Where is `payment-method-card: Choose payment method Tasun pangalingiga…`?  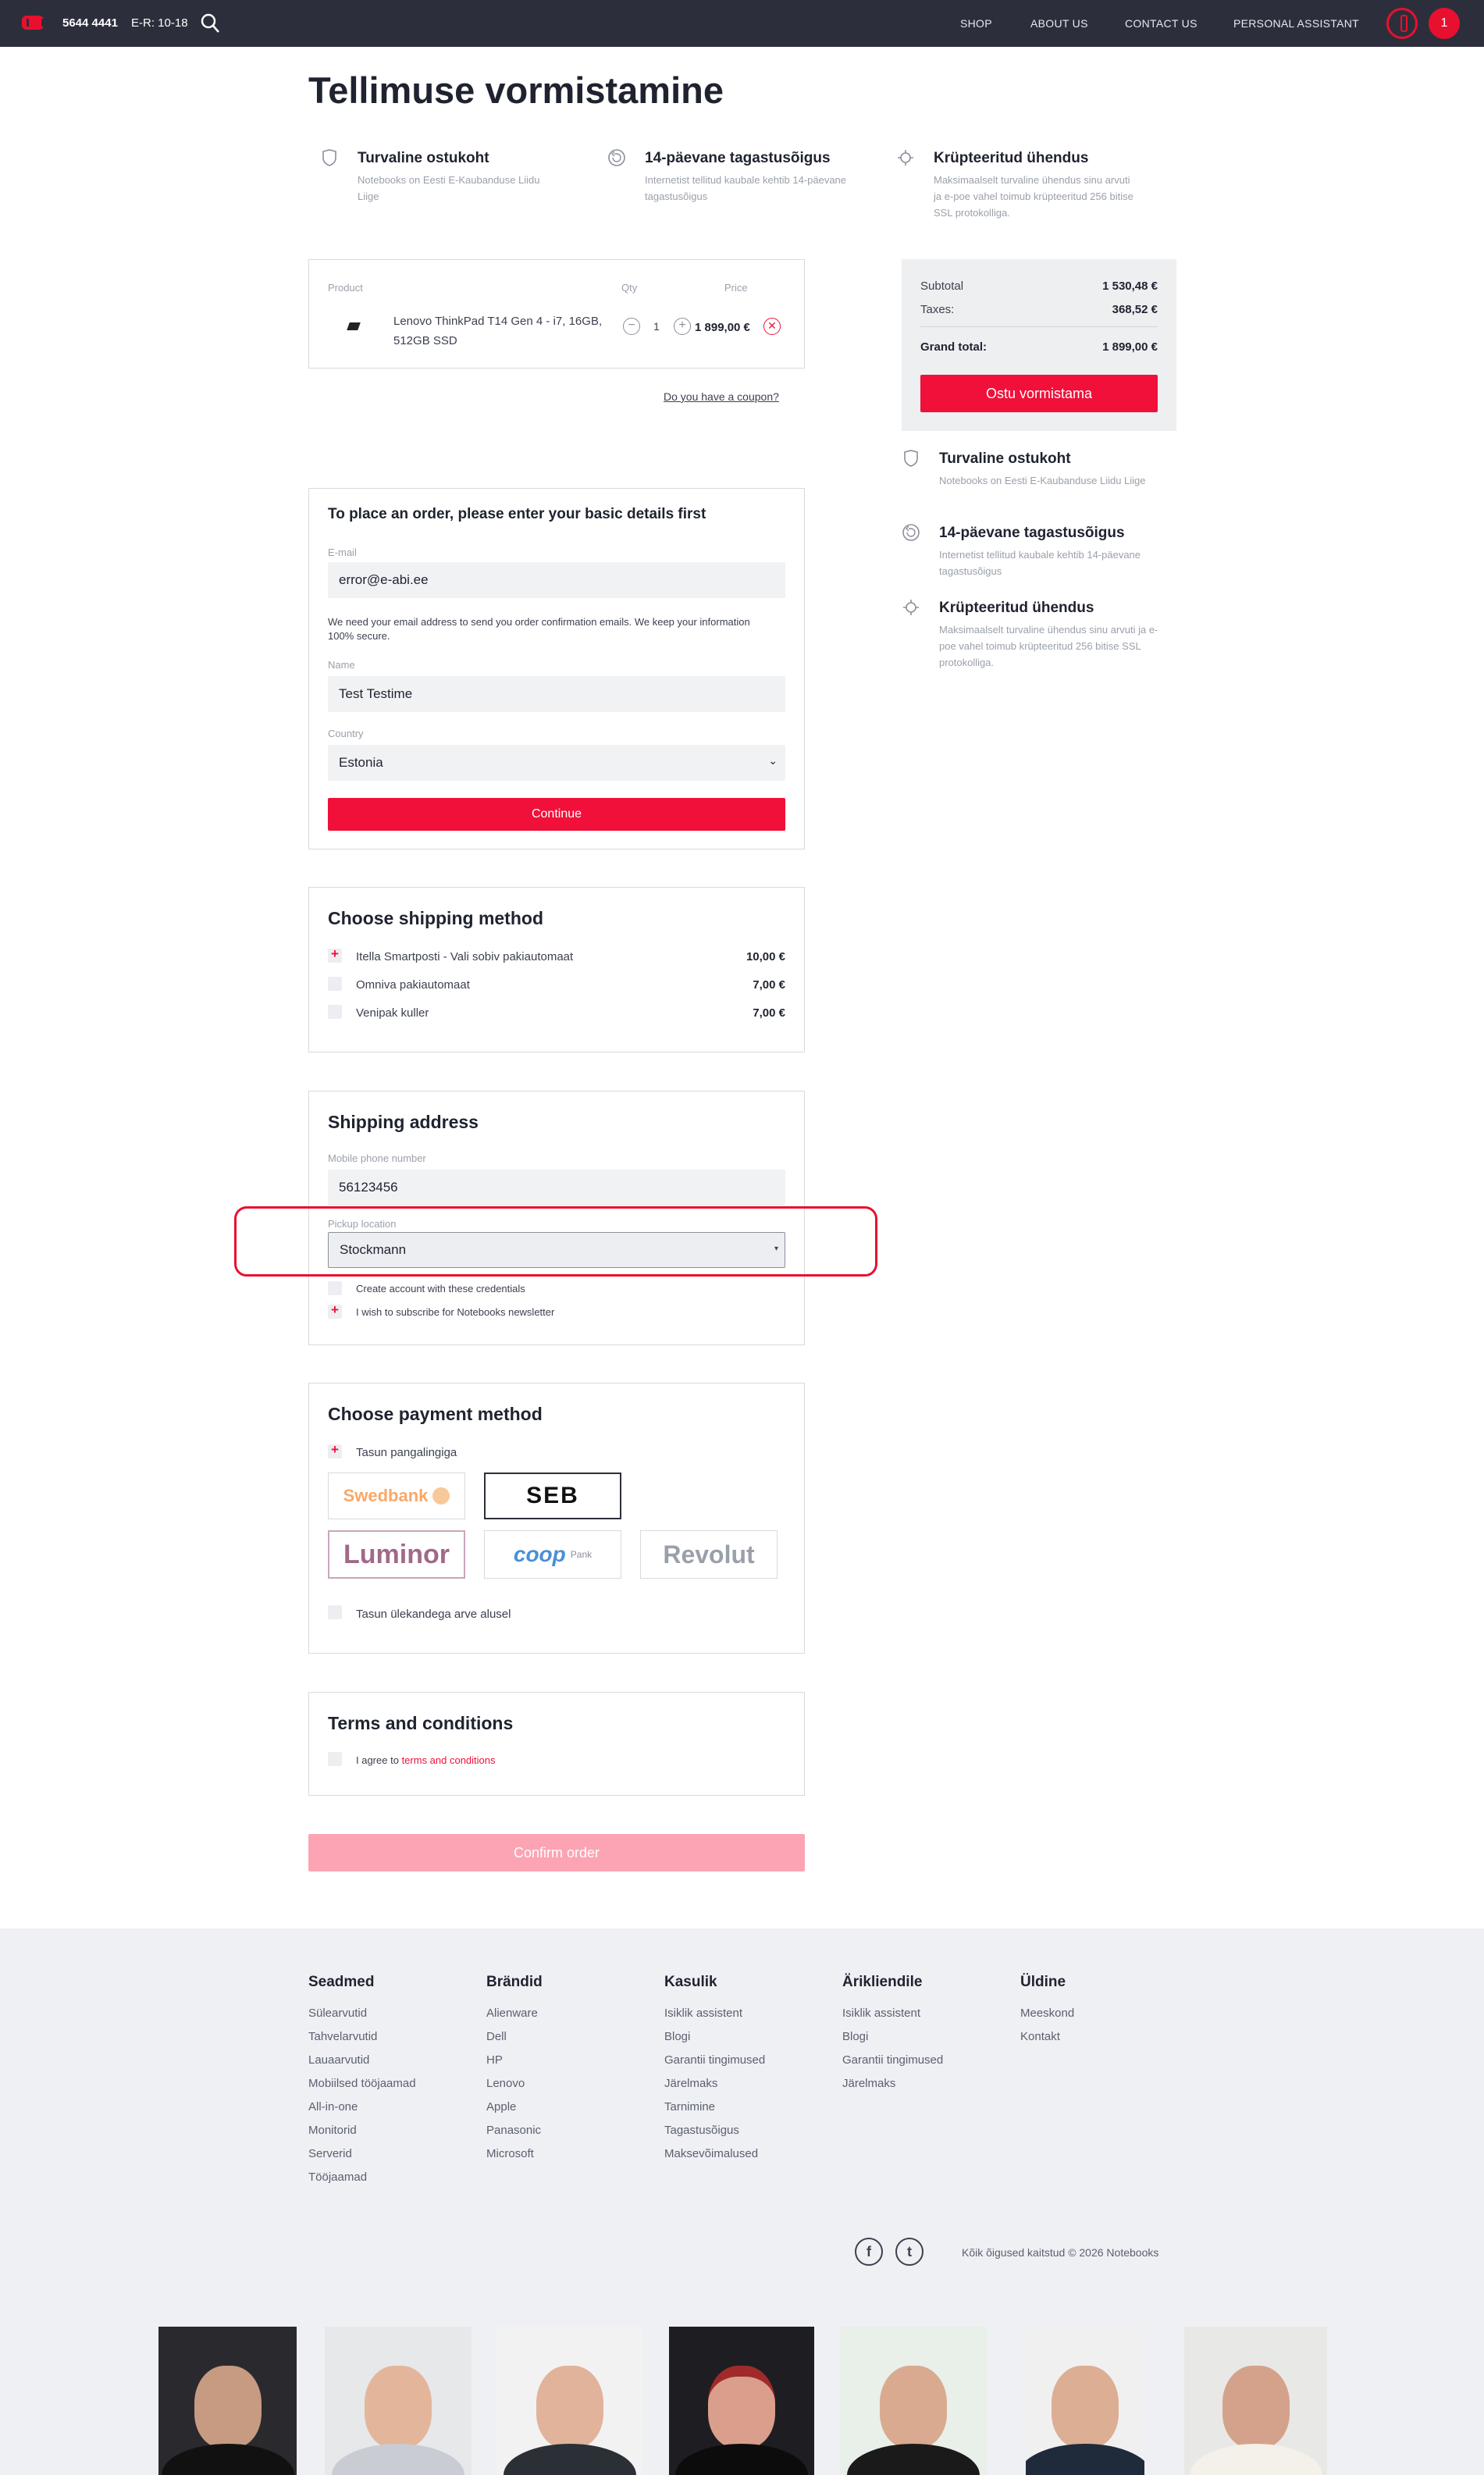 payment-method-card: Choose payment method Tasun pangalingiga… is located at coordinates (556, 1518).